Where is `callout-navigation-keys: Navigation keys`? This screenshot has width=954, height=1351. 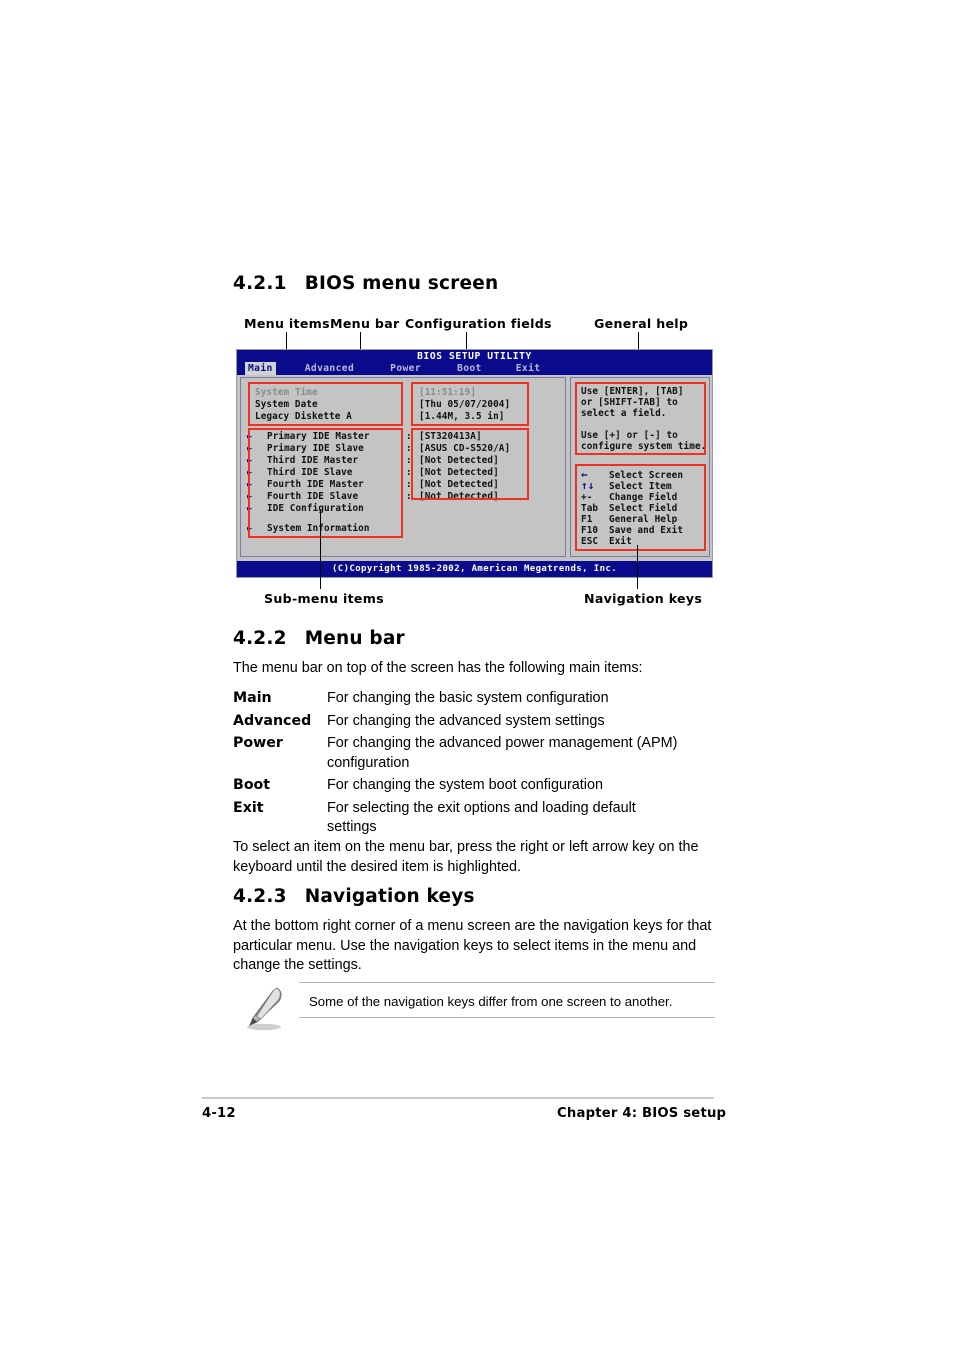 callout-navigation-keys: Navigation keys is located at coordinates (643, 598).